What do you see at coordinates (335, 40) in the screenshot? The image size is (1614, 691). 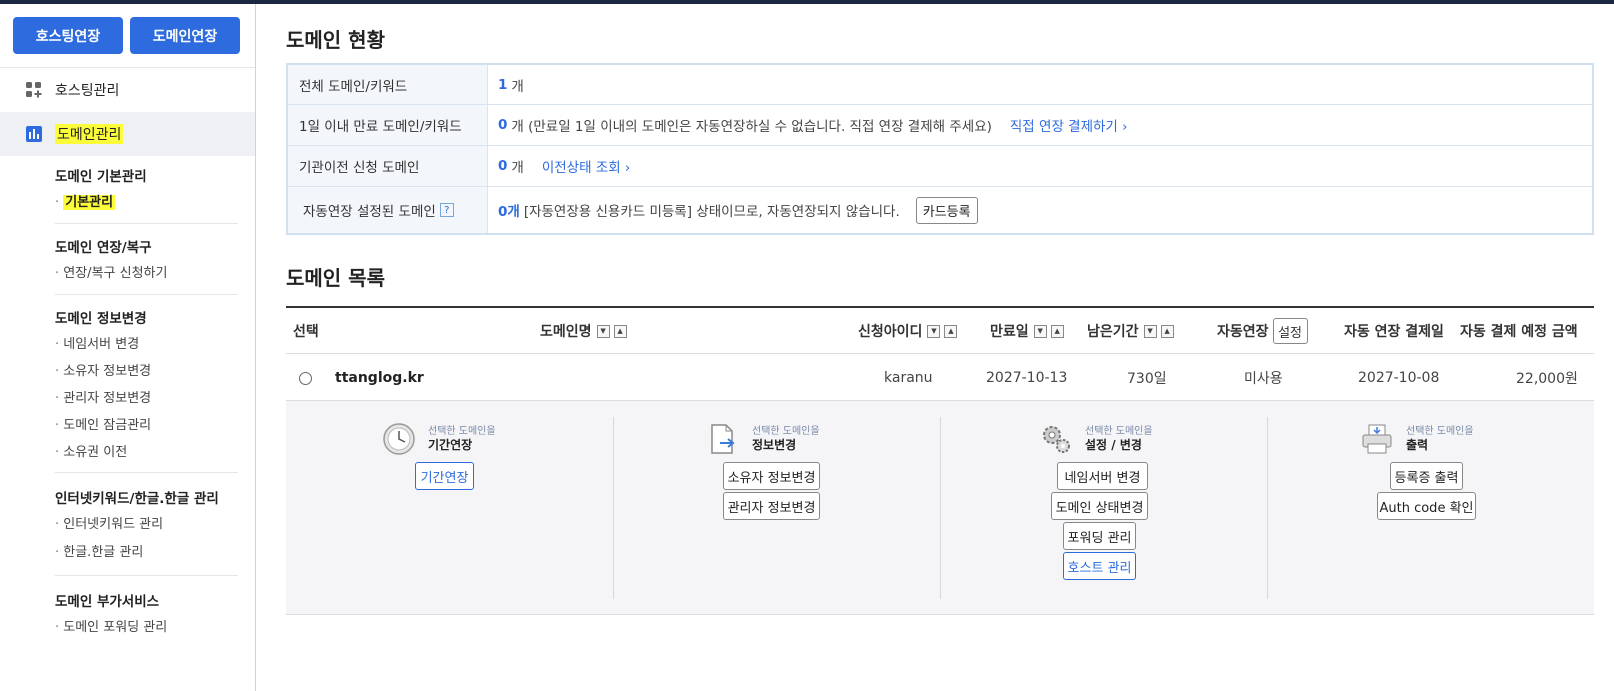 I see `status-title: 도메인 현황` at bounding box center [335, 40].